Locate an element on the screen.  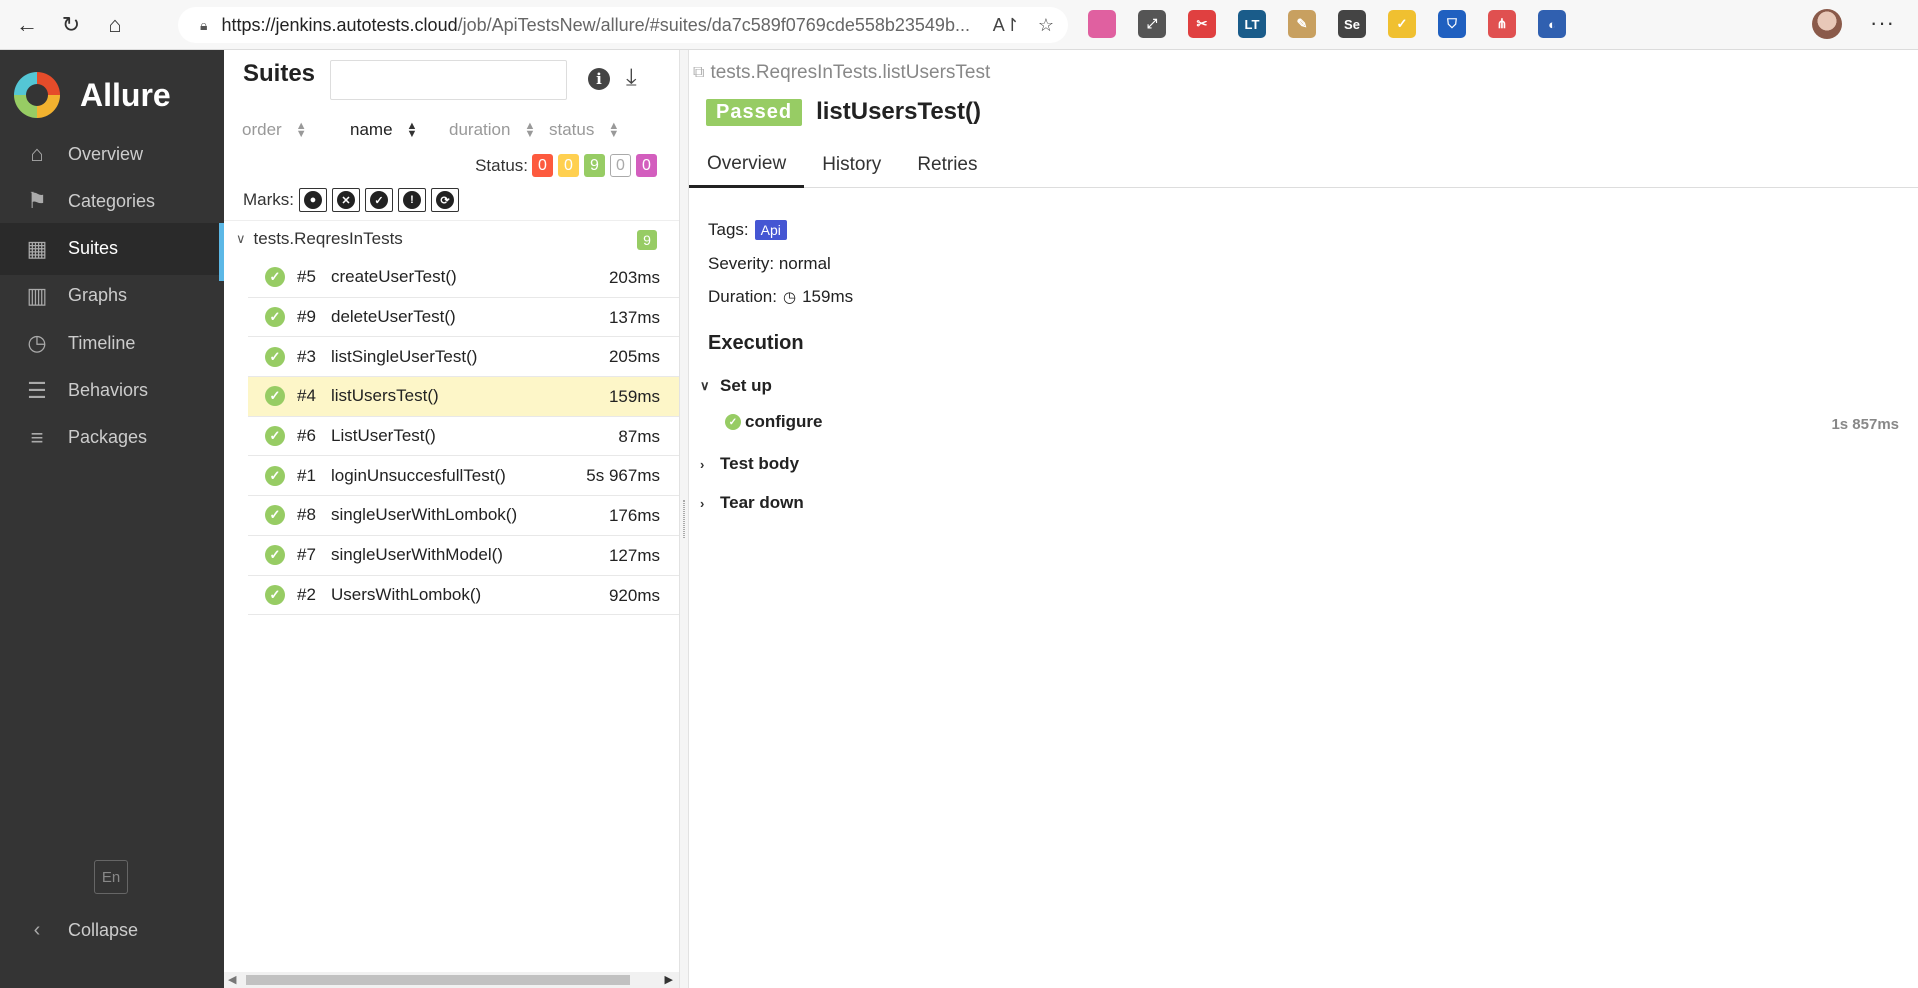
sidebar-item-behaviors: ☰ Behaviors is located at coordinates (112, 391).